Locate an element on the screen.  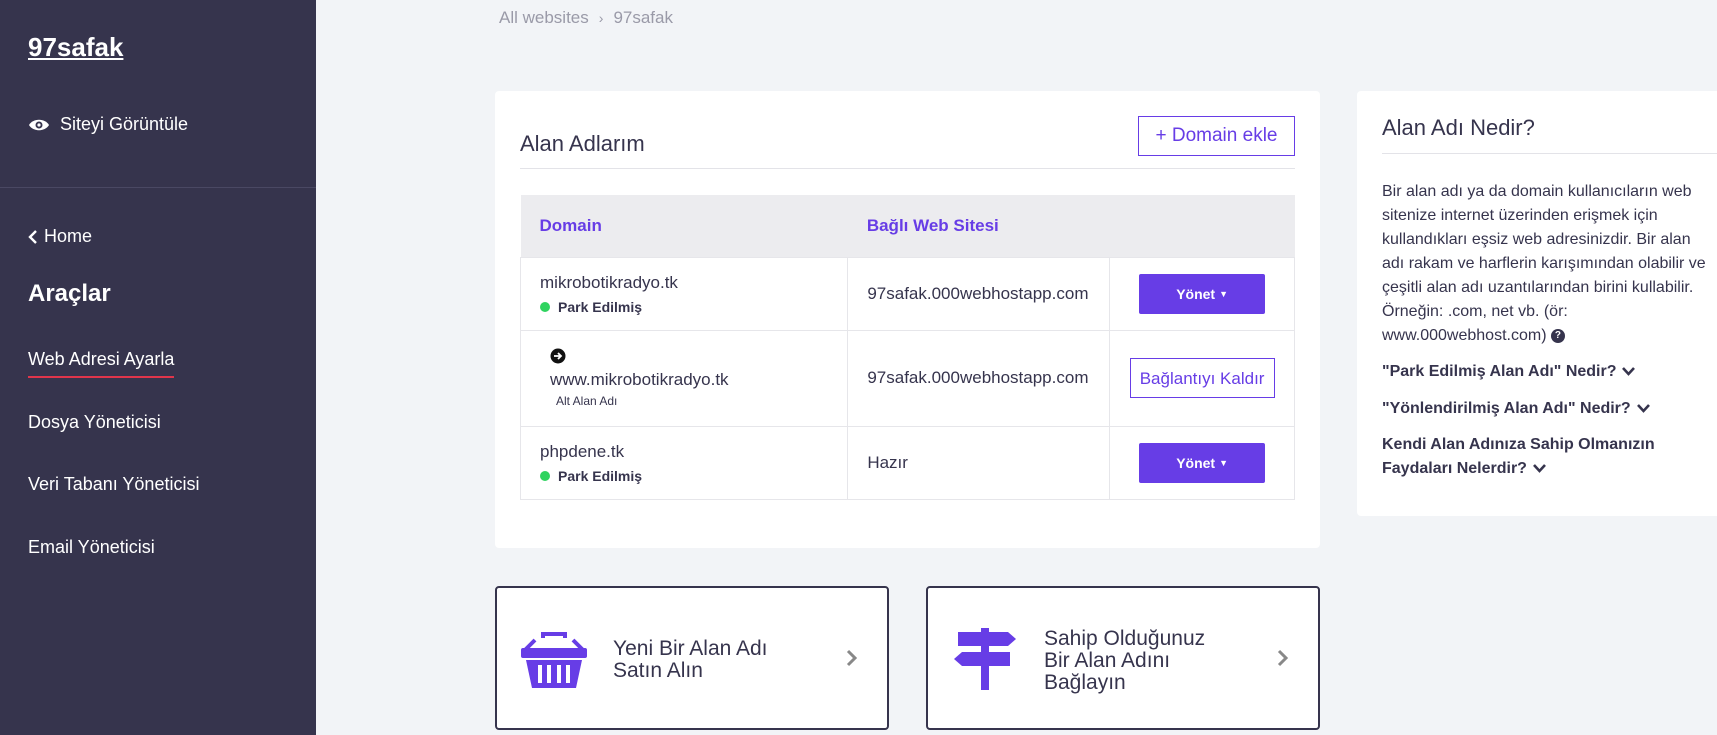
table-header-row: Domain Bağlı Web Sitesi is located at coordinates (907, 226).